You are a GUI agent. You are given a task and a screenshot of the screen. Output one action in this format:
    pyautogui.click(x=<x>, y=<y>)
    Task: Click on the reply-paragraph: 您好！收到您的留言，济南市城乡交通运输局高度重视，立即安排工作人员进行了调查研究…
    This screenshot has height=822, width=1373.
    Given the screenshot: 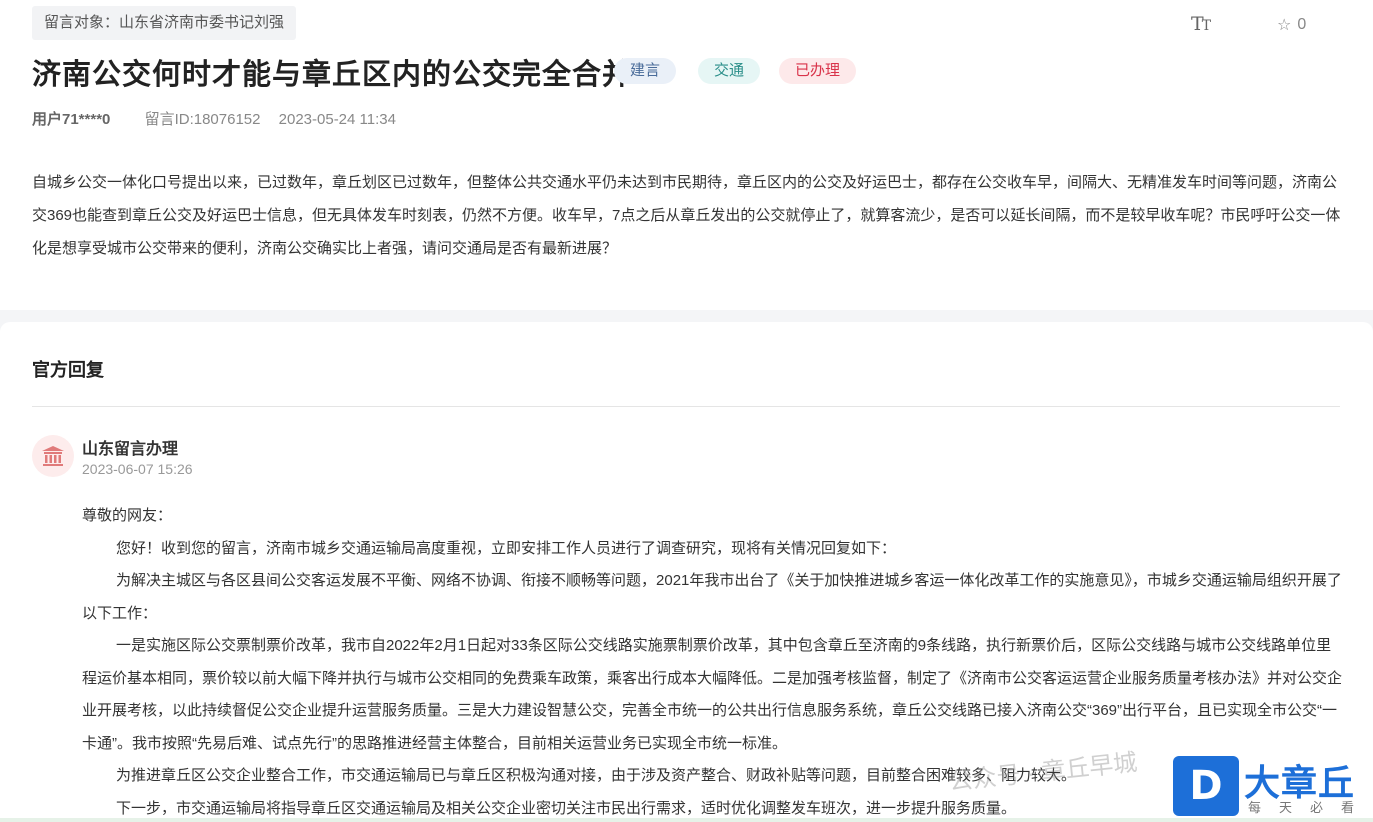 What is the action you would take?
    pyautogui.click(x=506, y=548)
    